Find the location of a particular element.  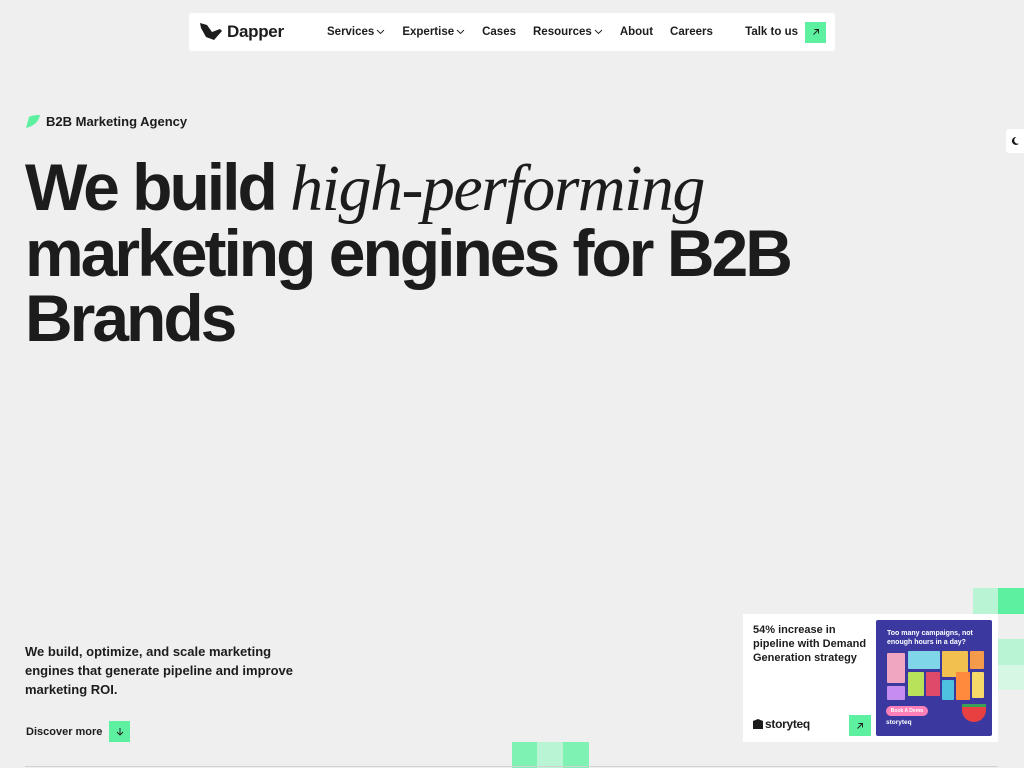

moon-icon is located at coordinates (1015, 140).